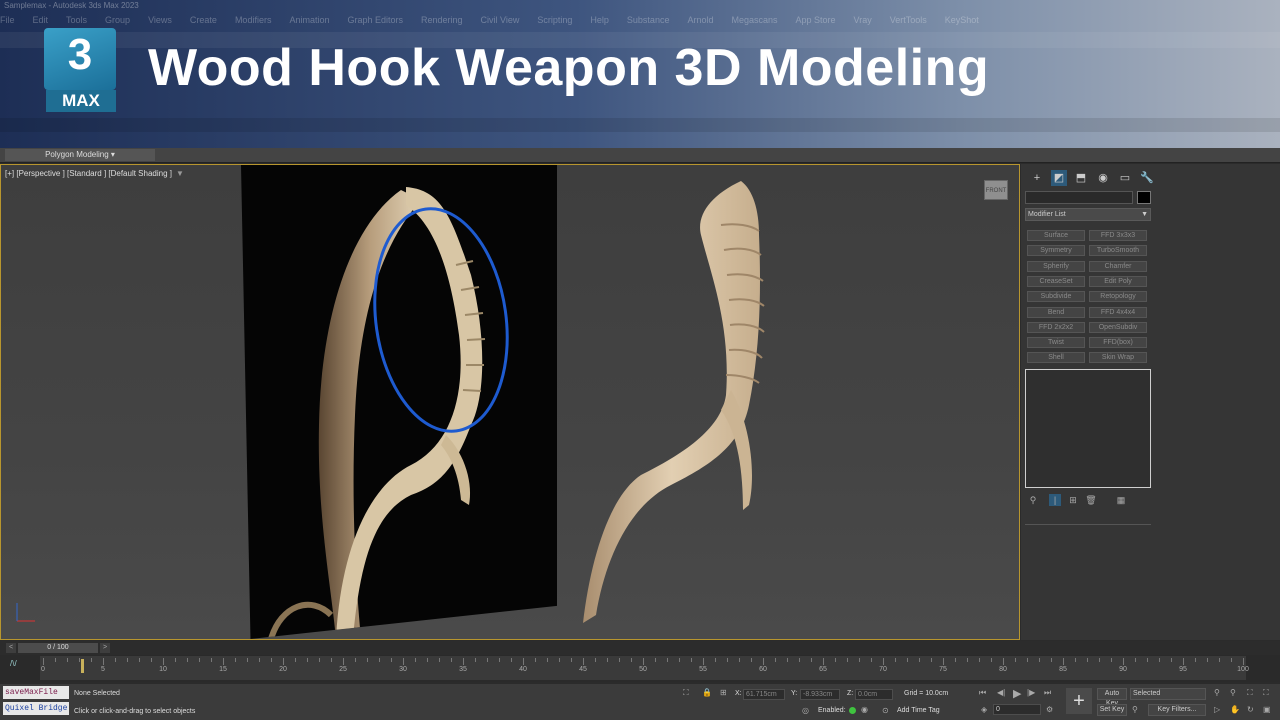 The image size is (1280, 720). Describe the element at coordinates (1001, 692) in the screenshot. I see `previous-frame-icon: ◀|` at that location.